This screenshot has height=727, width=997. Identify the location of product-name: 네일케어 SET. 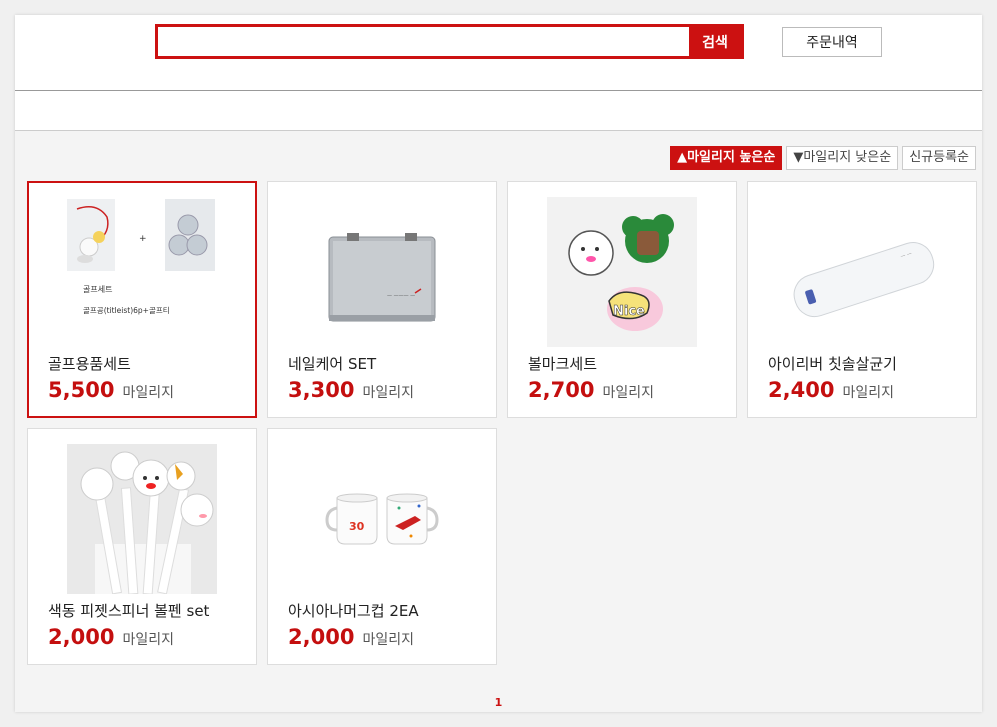
(332, 364).